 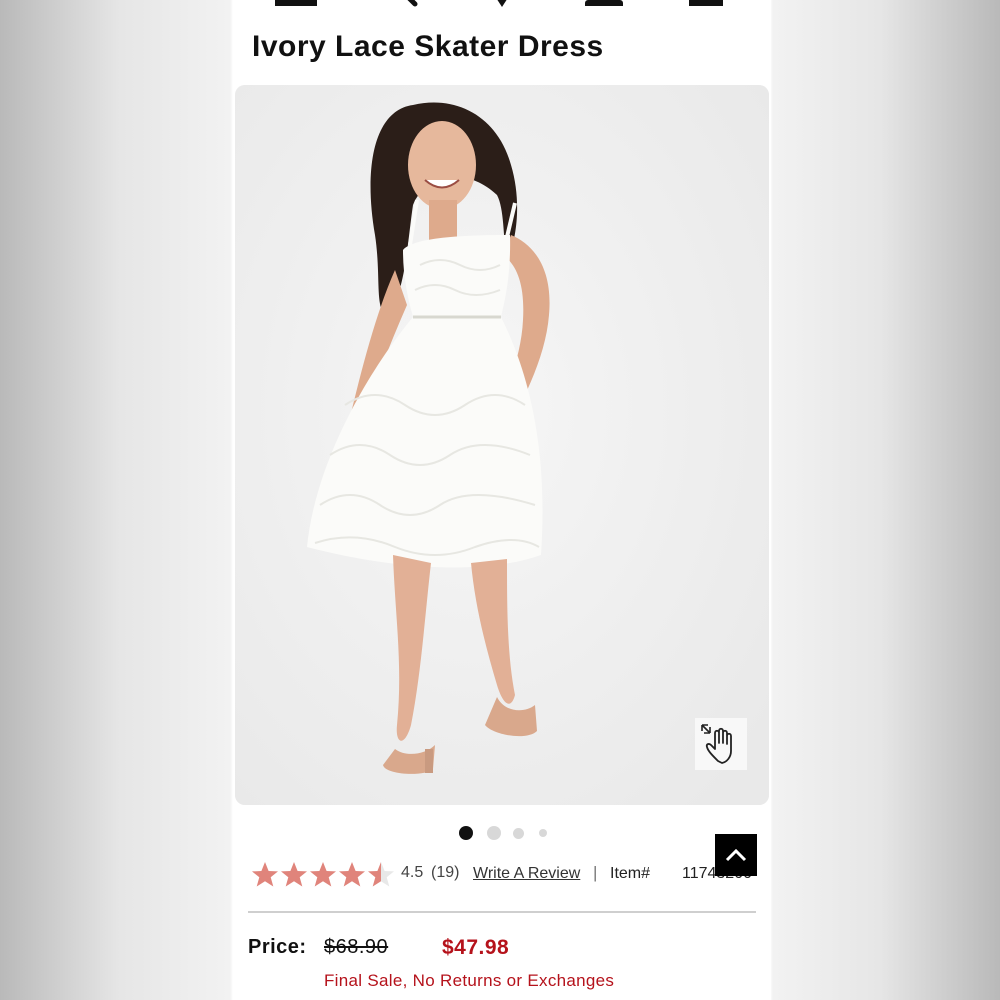 What do you see at coordinates (296, 4) in the screenshot?
I see `menu-icon` at bounding box center [296, 4].